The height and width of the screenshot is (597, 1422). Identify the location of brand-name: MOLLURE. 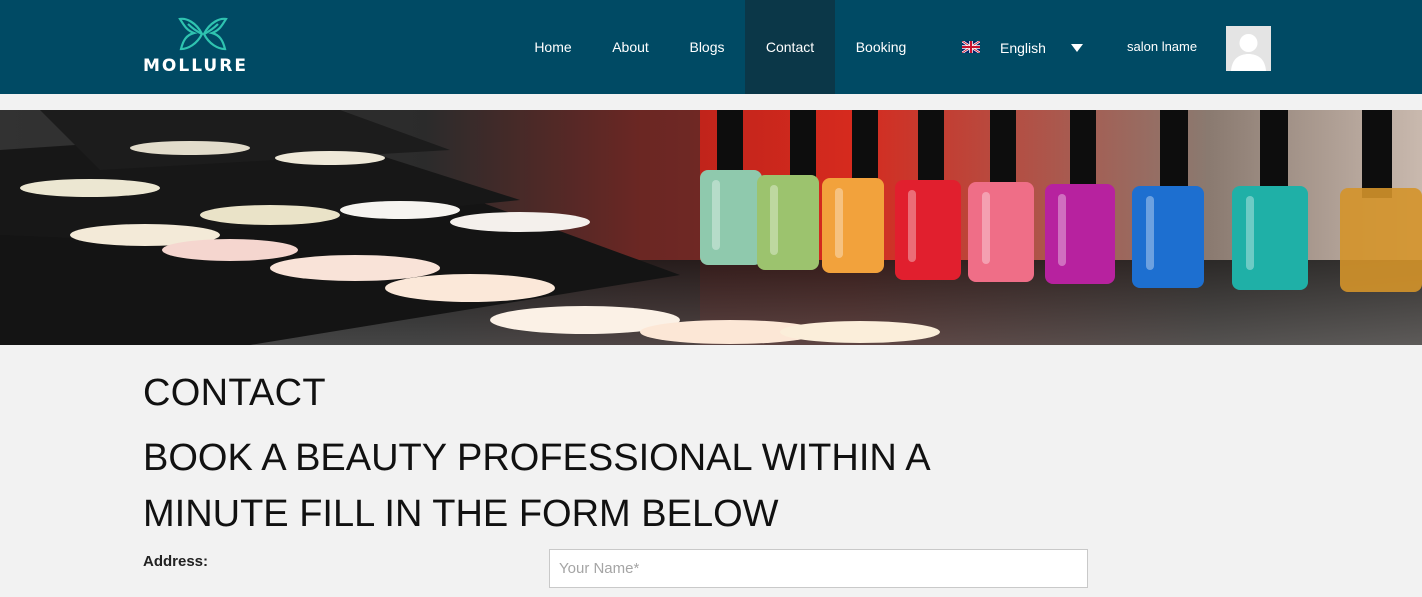
(195, 66).